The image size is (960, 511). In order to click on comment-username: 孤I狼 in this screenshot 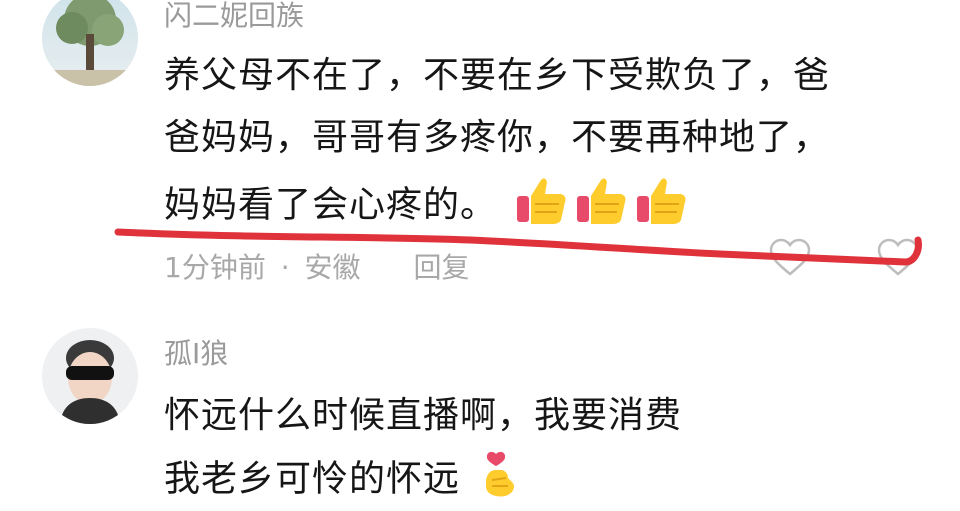, I will do `click(196, 352)`.